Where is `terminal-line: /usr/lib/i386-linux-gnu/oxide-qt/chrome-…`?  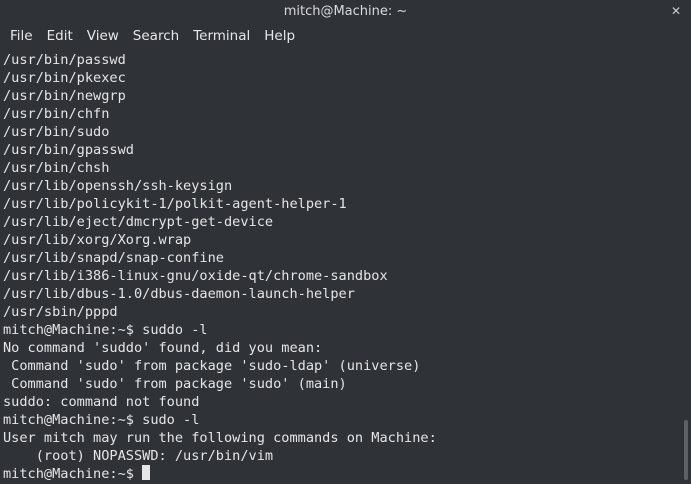
terminal-line: /usr/lib/i386-linux-gnu/oxide-qt/chrome-… is located at coordinates (195, 276).